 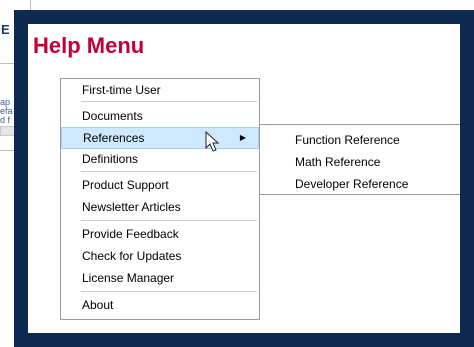 I want to click on background-window-title: E, so click(x=5, y=29).